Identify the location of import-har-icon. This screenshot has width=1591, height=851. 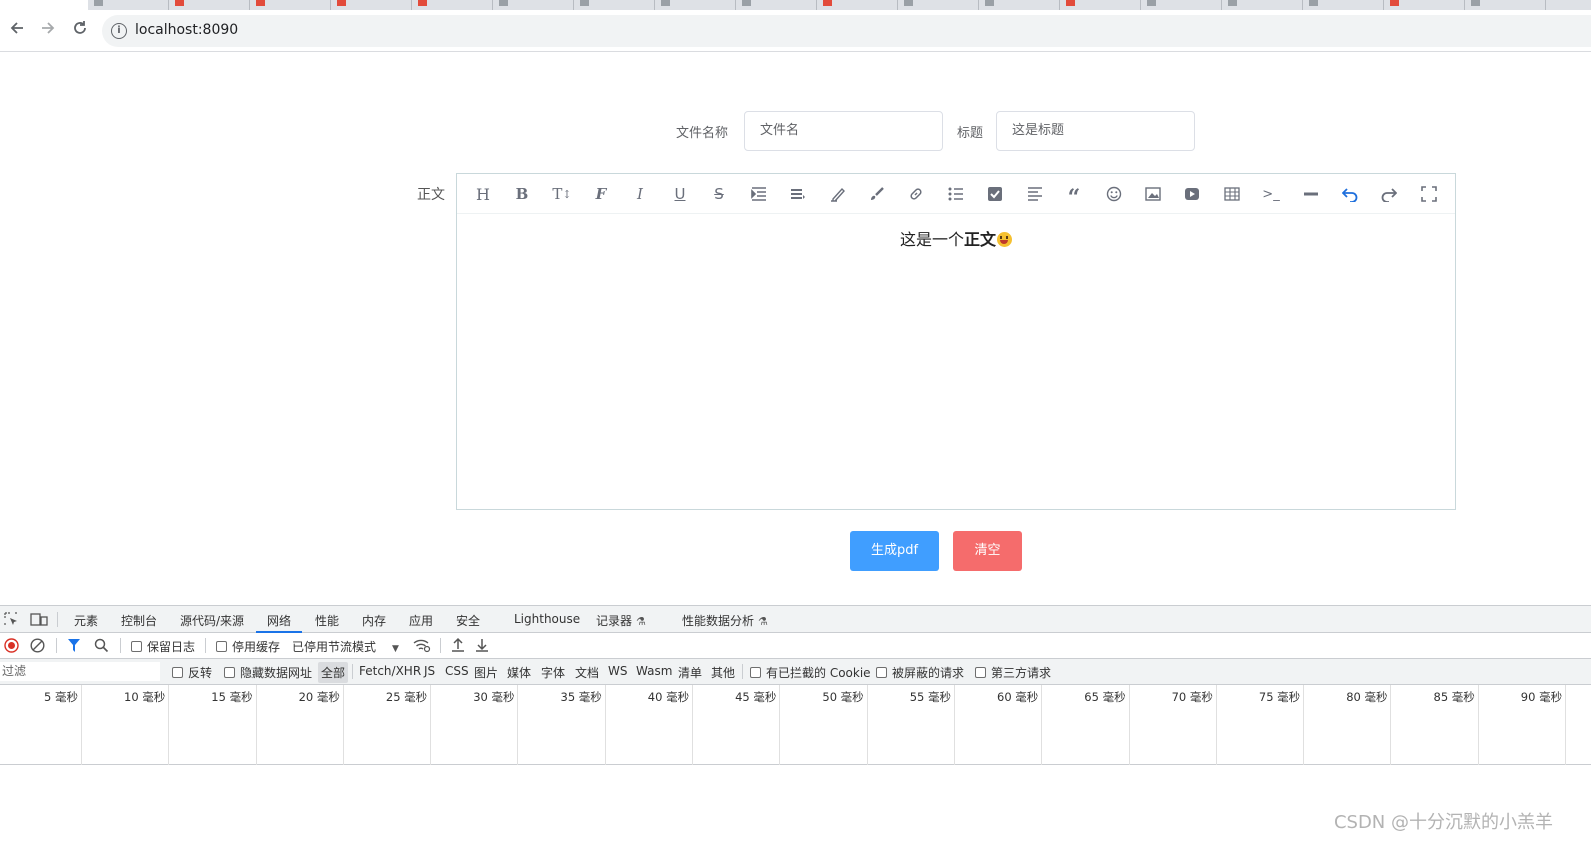
(458, 646).